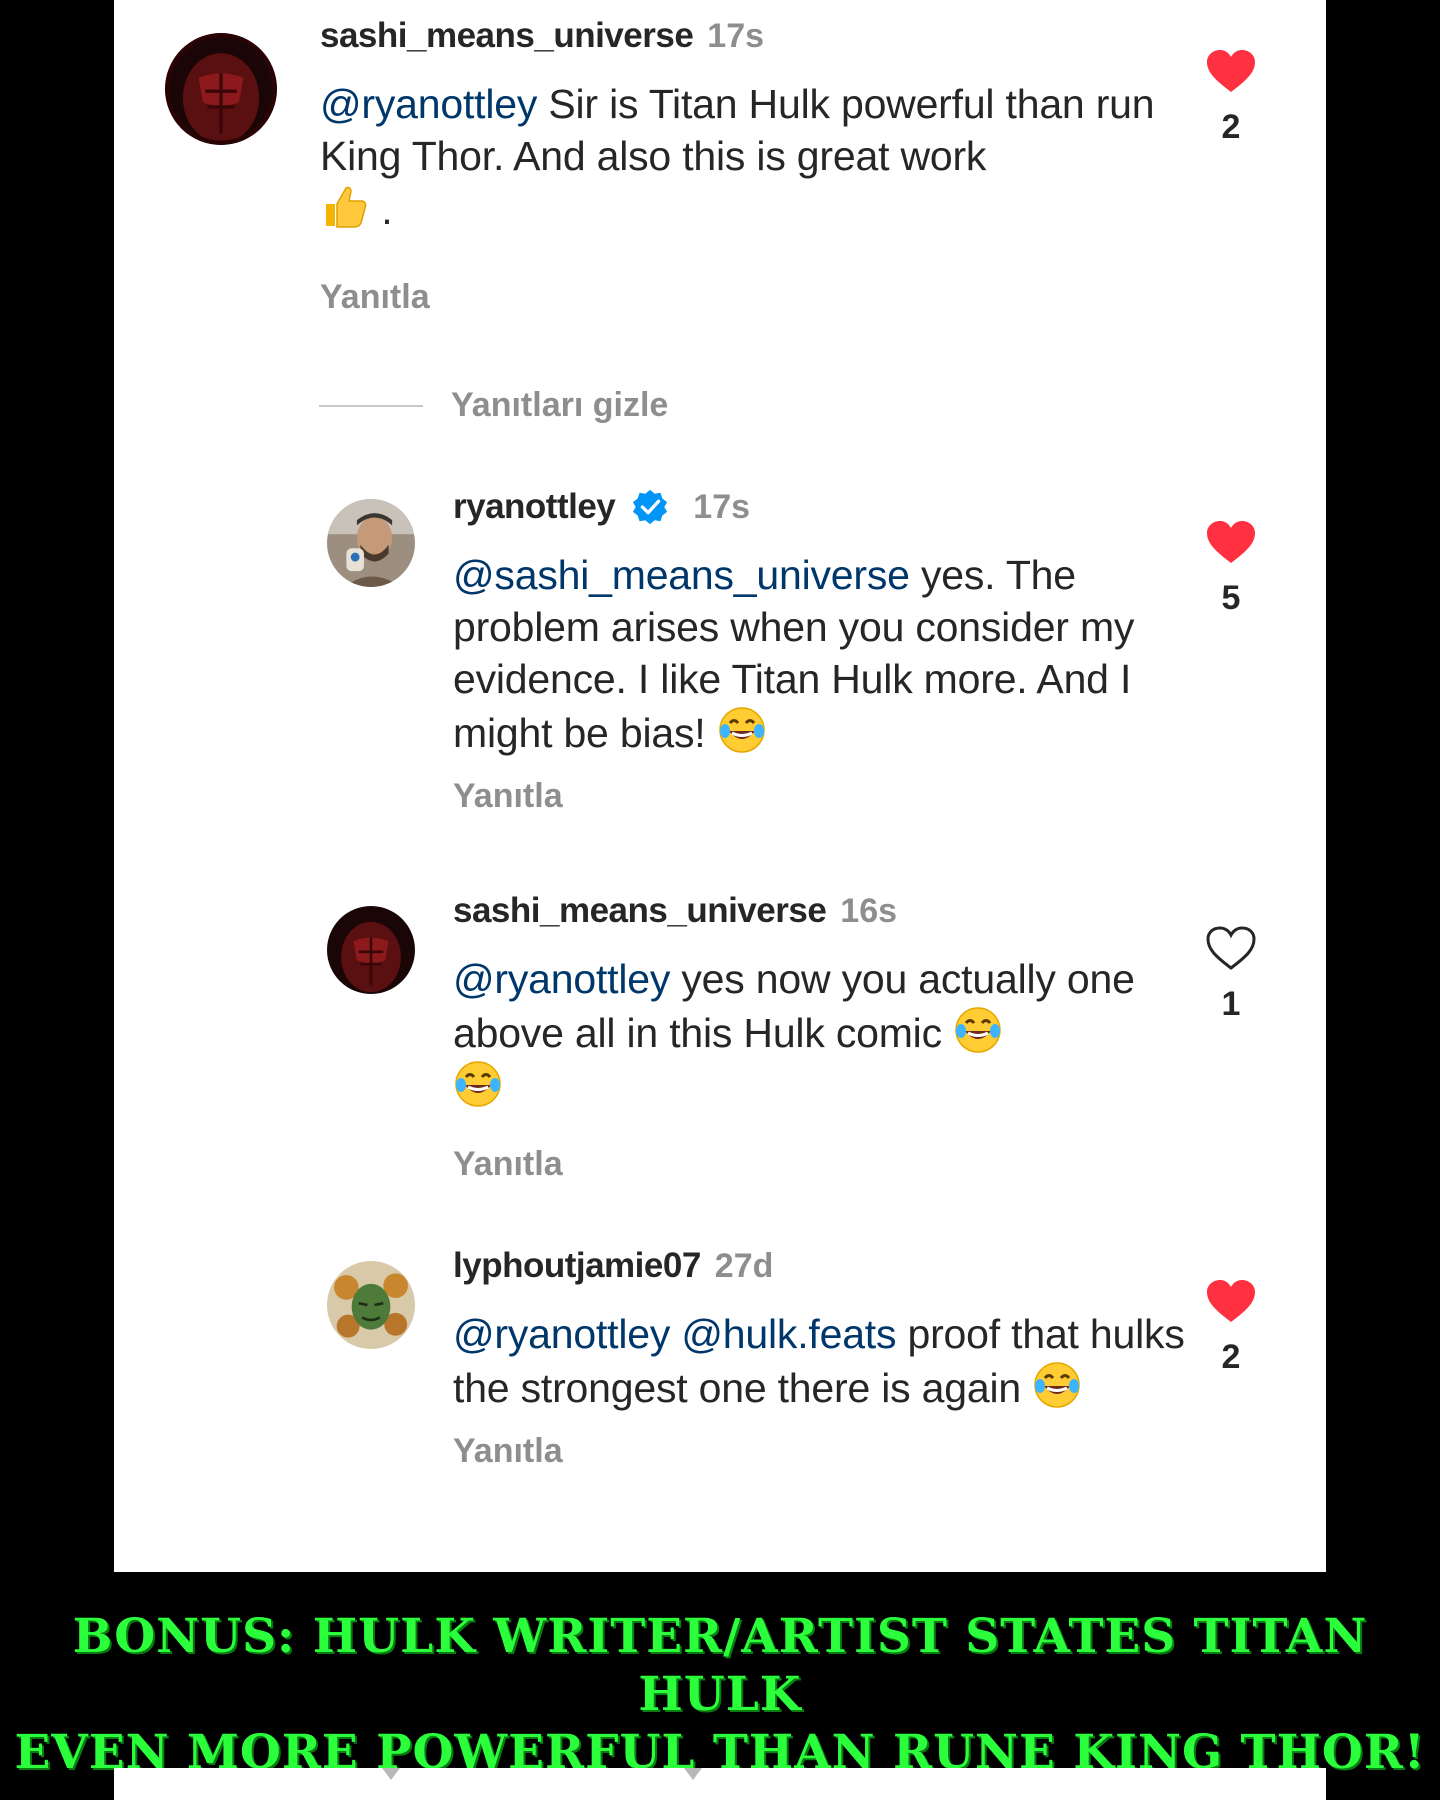 This screenshot has width=1440, height=1800. What do you see at coordinates (833, 1266) in the screenshot?
I see `comment-header: lyphoutjamie07 27d` at bounding box center [833, 1266].